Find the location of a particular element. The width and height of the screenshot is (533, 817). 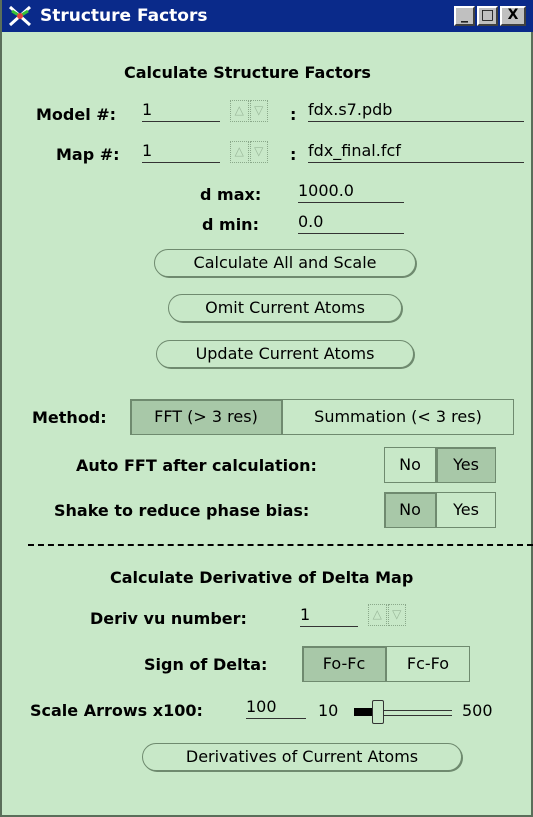

method-summation-option: Summation (< 3 res) is located at coordinates (398, 417).